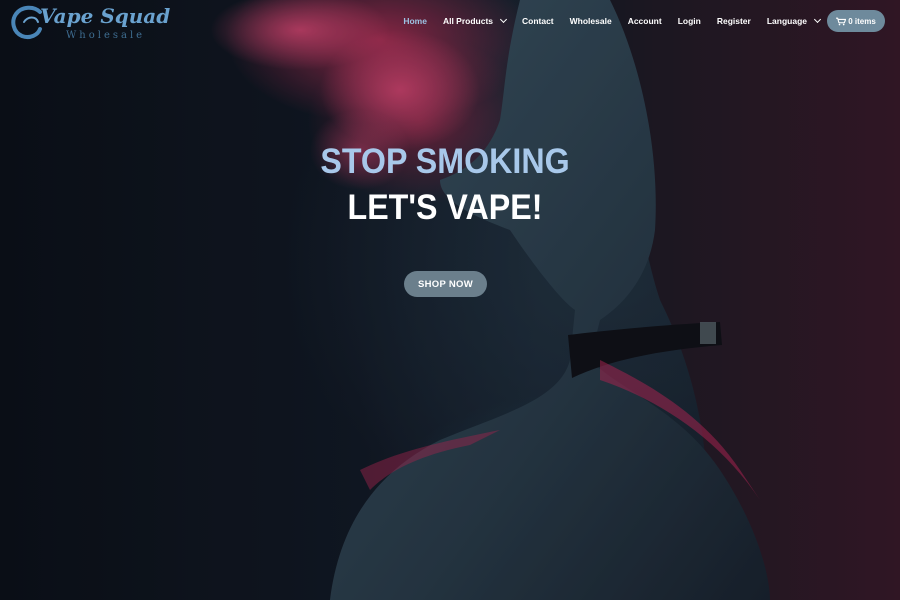 The width and height of the screenshot is (900, 600). I want to click on nav-item-all-products: All Products, so click(475, 20).